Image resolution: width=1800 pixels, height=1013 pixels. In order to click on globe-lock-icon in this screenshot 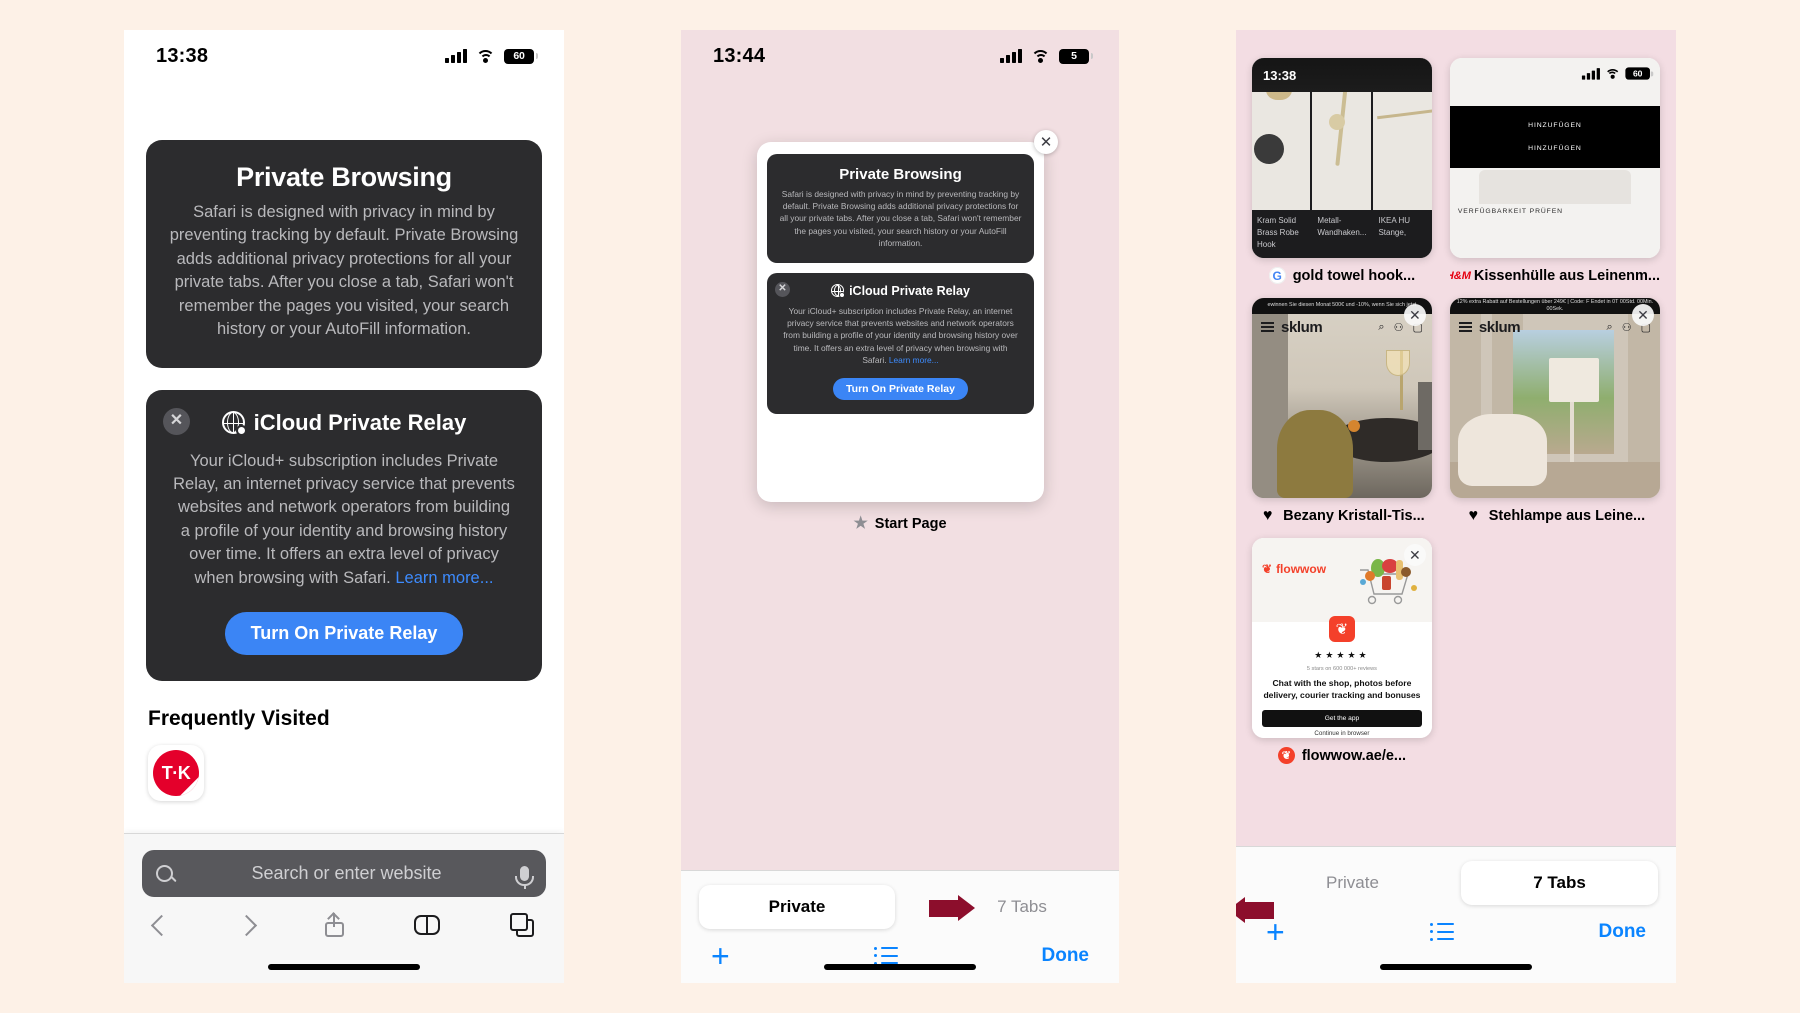, I will do `click(234, 424)`.